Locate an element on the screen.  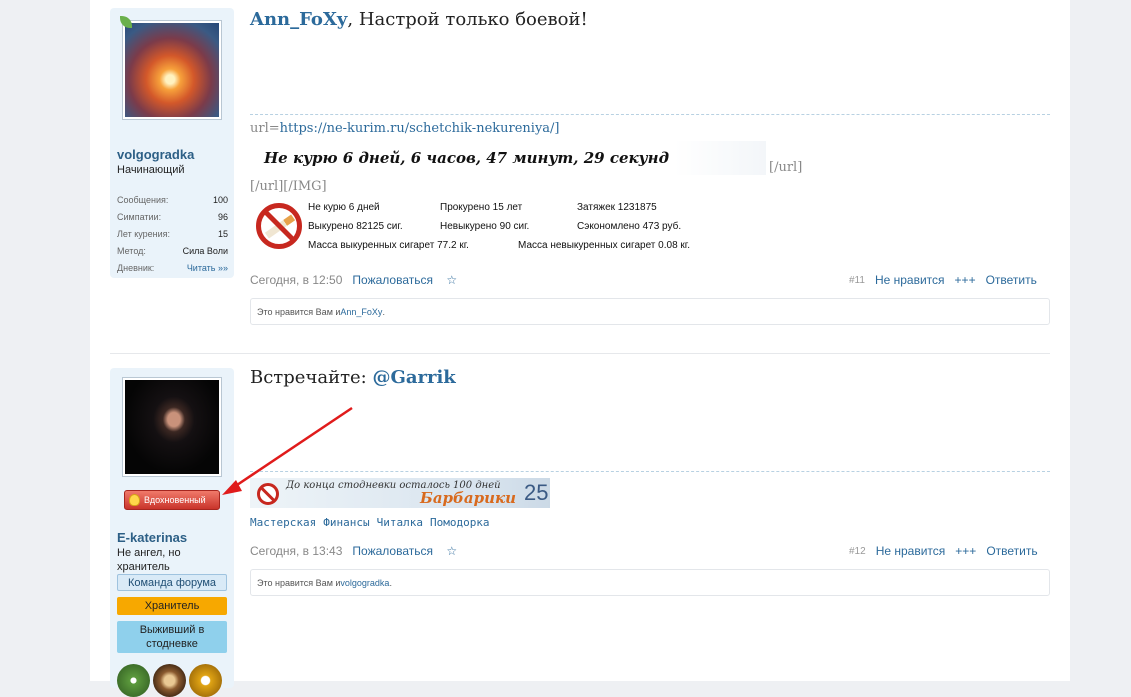
stat-value: 96 is located at coordinates (222, 216).